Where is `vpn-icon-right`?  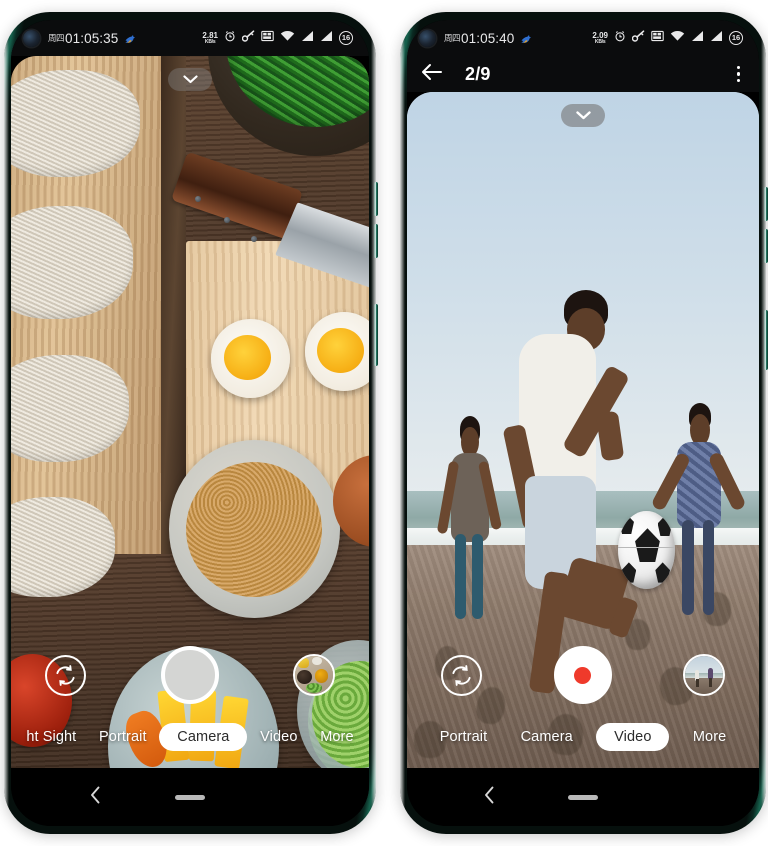
vpn-icon-right is located at coordinates (657, 38).